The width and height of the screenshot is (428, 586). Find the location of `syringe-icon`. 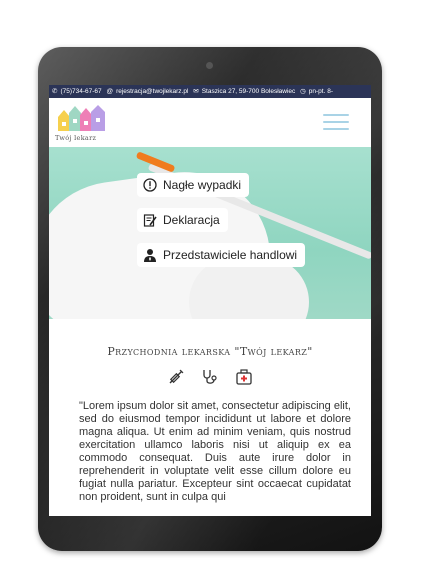

syringe-icon is located at coordinates (176, 377).